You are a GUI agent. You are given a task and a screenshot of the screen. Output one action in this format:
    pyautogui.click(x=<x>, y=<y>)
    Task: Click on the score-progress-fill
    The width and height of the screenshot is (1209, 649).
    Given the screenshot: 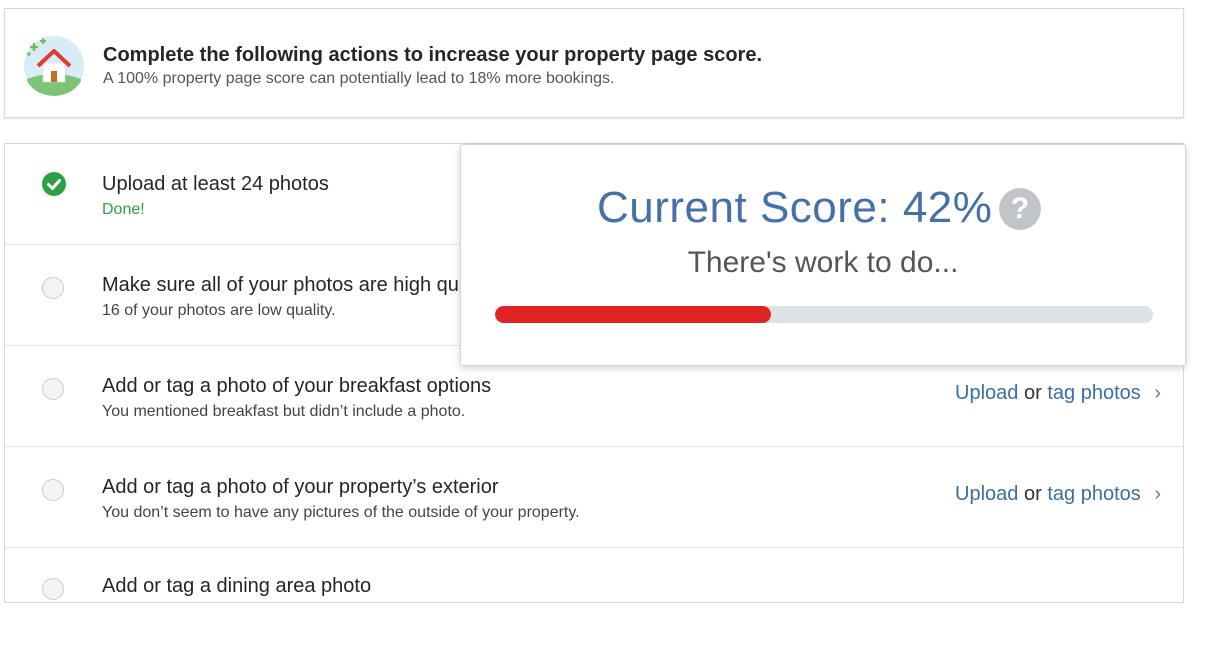 What is the action you would take?
    pyautogui.click(x=633, y=314)
    